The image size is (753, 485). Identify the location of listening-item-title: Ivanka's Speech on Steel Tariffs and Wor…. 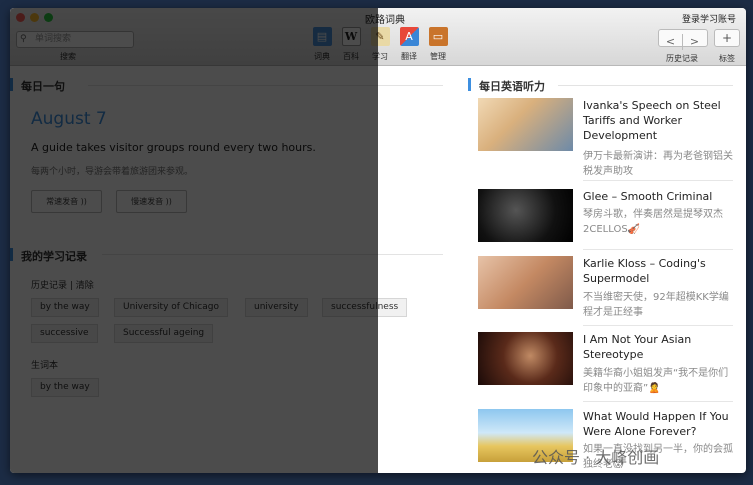
(652, 120).